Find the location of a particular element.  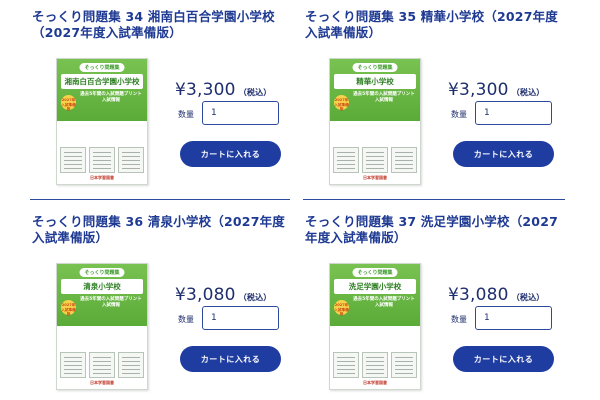

cover-school-name: 湘南白百合学園小学校 is located at coordinates (102, 81).